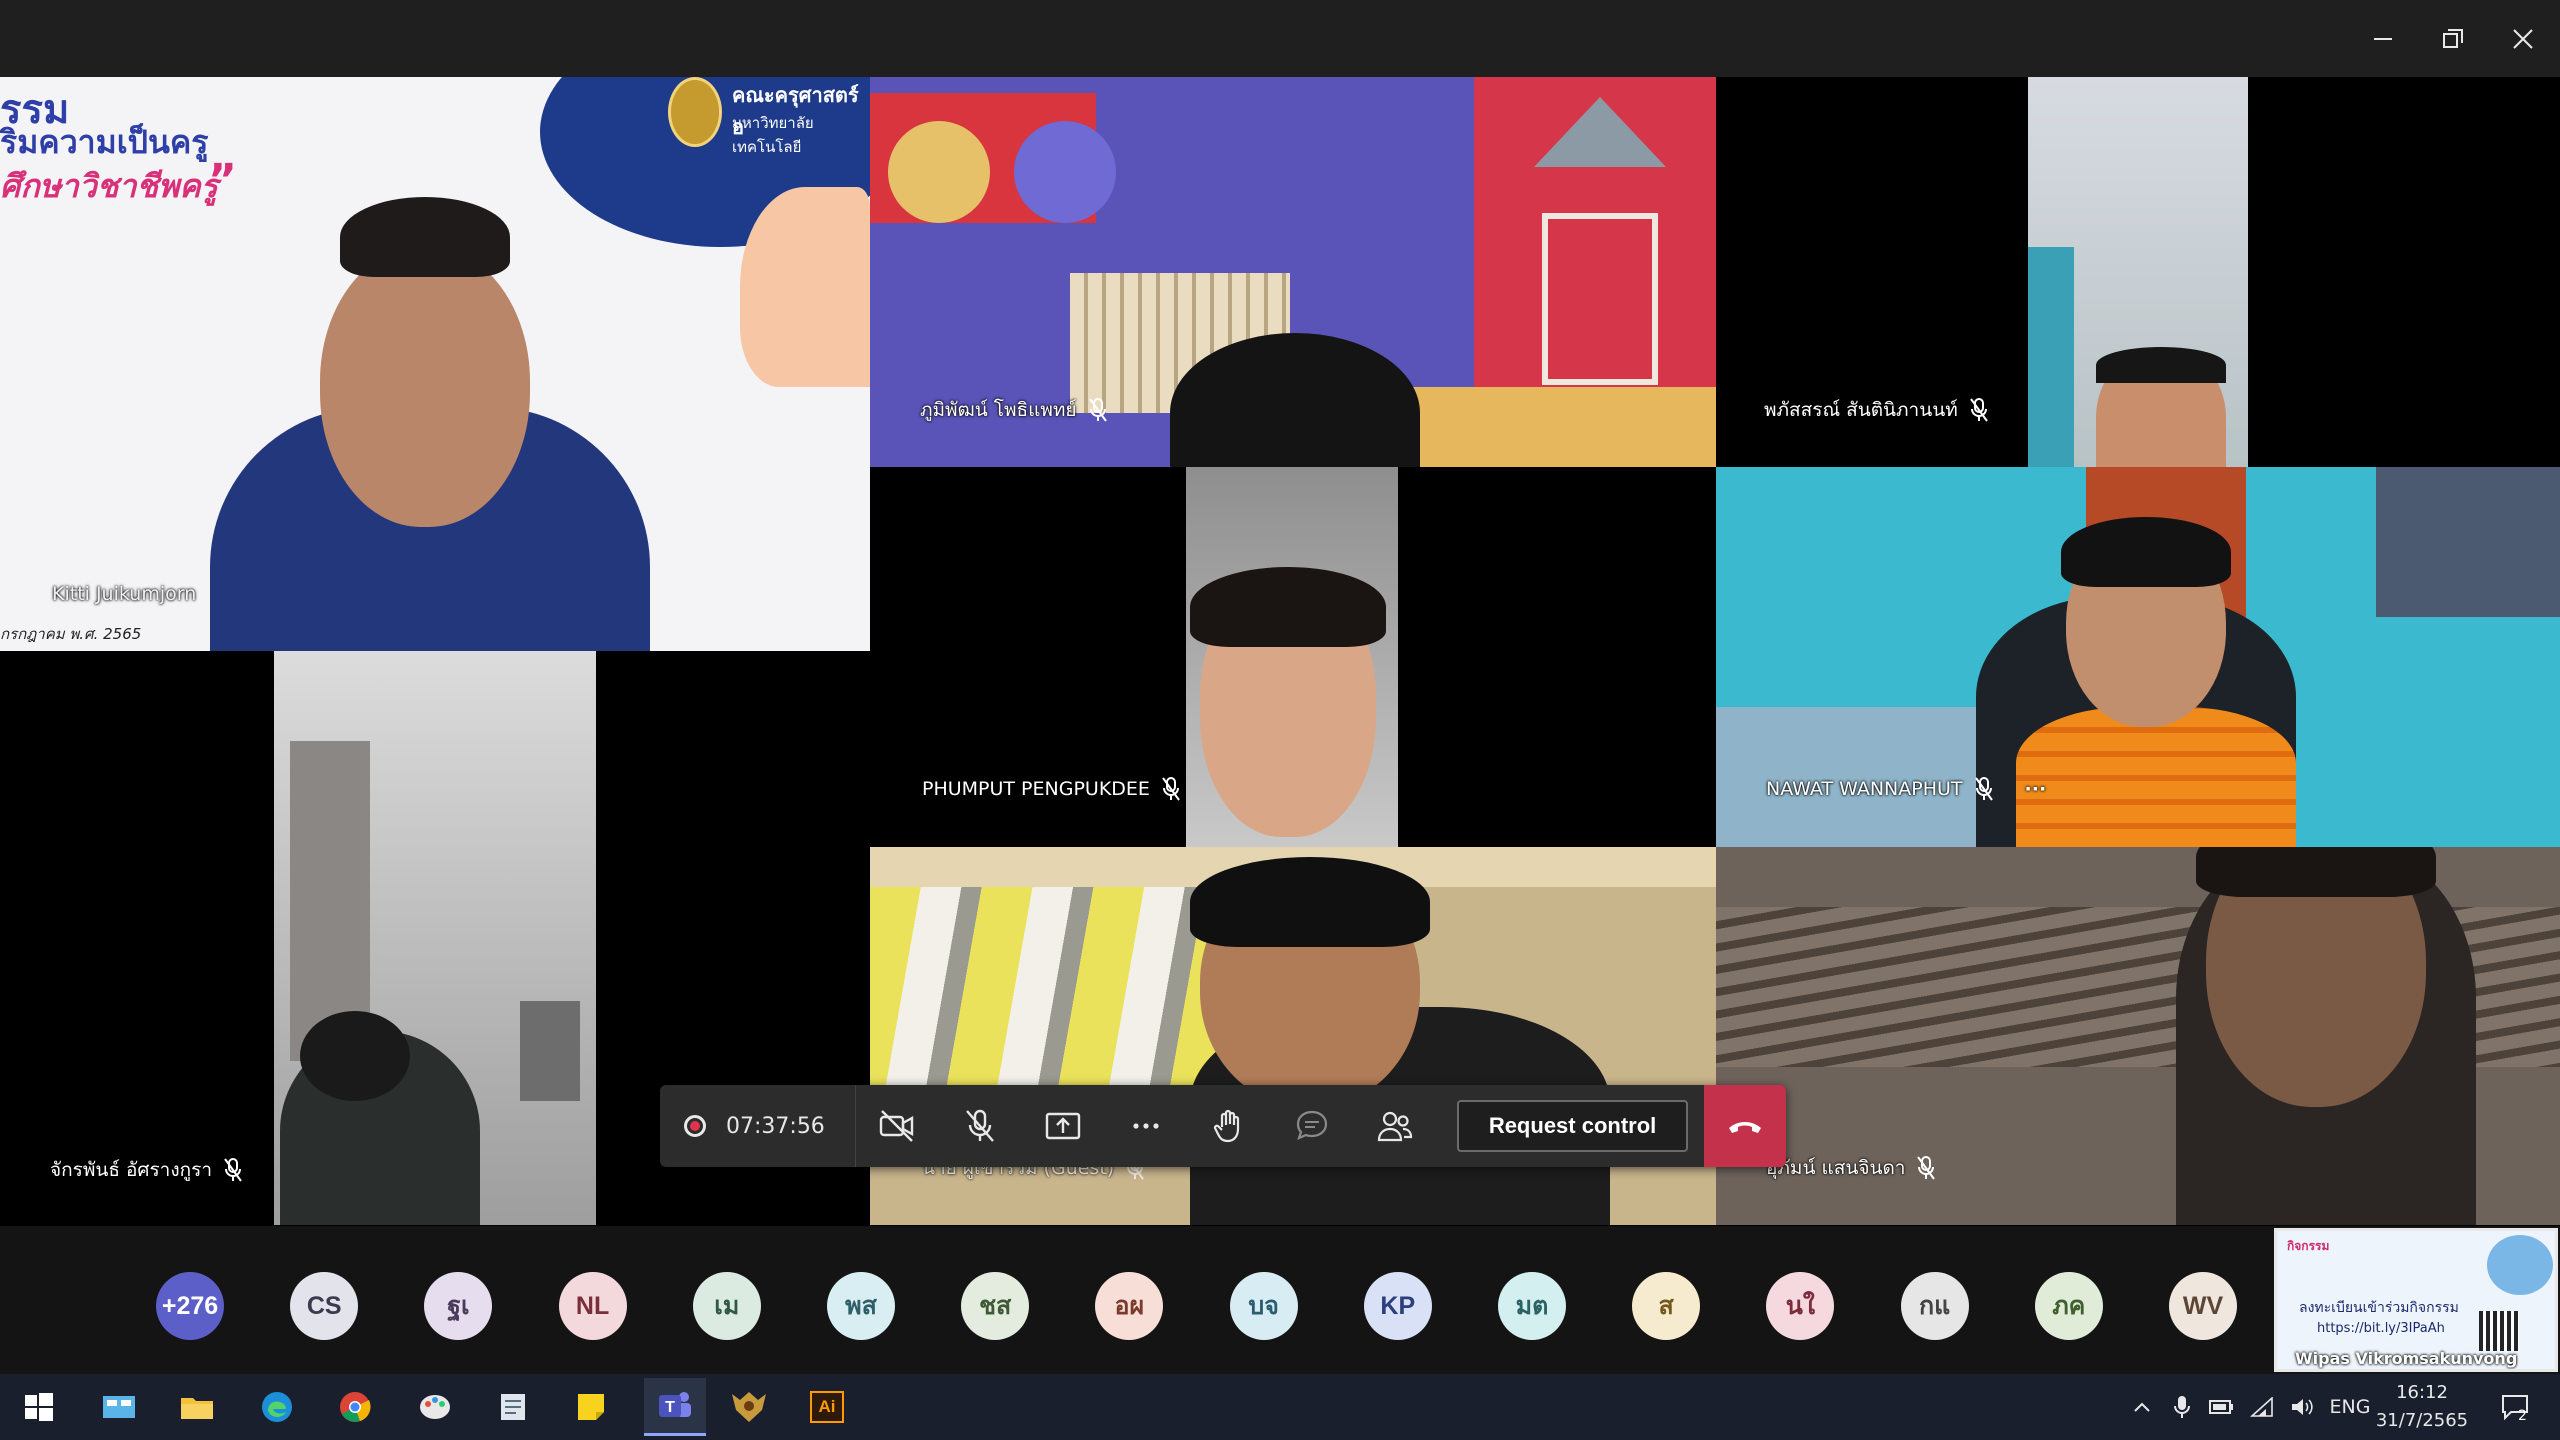 The width and height of the screenshot is (2560, 1440). I want to click on participant-name: อุภัมน์ แสนจินดา, so click(1836, 1168).